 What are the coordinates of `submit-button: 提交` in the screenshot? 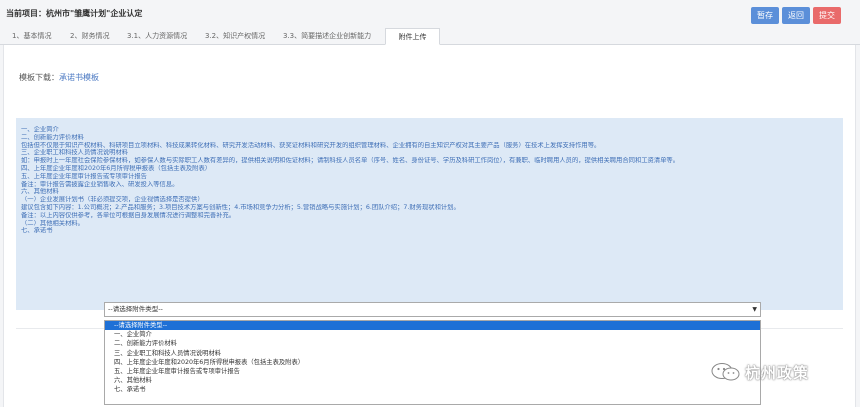 It's located at (827, 15).